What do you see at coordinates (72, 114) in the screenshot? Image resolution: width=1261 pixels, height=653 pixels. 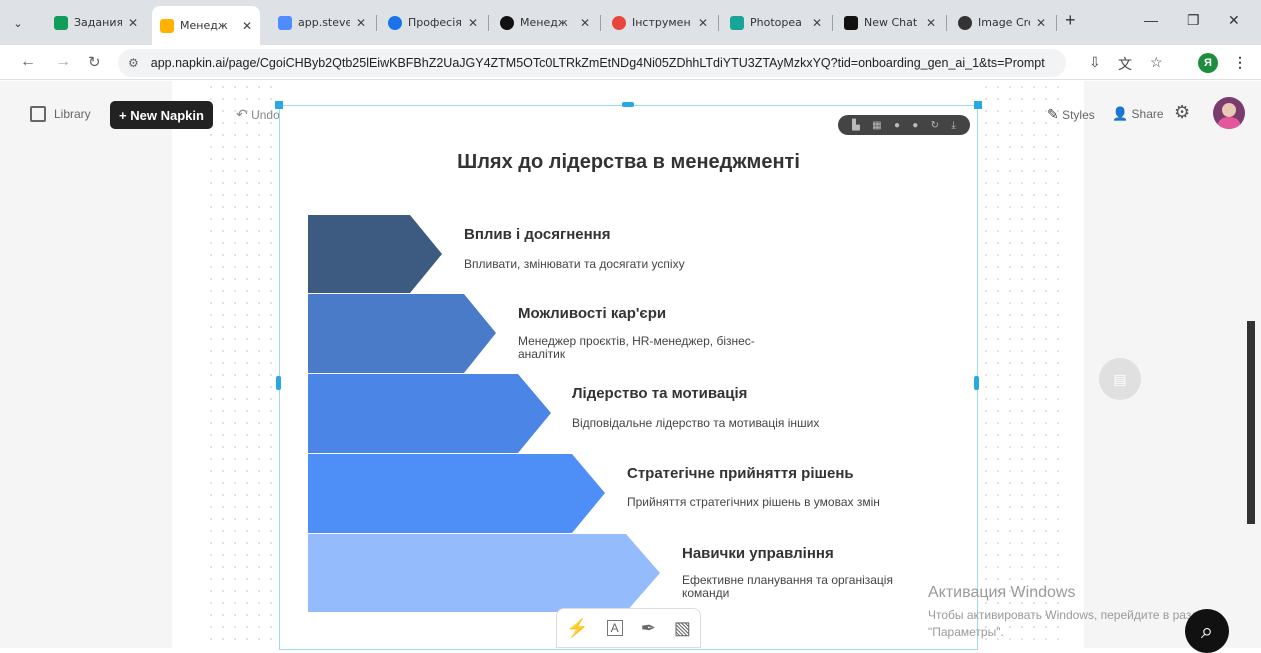 I see `library-label: Library` at bounding box center [72, 114].